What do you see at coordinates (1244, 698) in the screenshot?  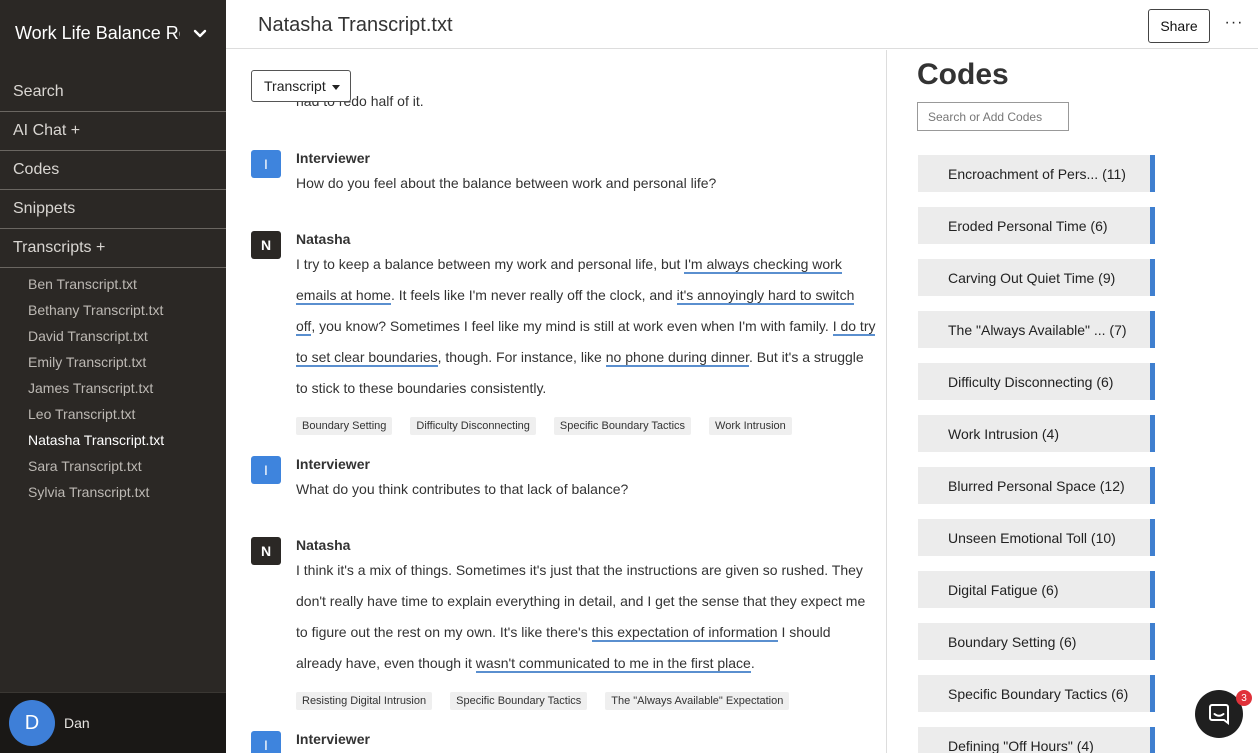 I see `notification-badge: 3` at bounding box center [1244, 698].